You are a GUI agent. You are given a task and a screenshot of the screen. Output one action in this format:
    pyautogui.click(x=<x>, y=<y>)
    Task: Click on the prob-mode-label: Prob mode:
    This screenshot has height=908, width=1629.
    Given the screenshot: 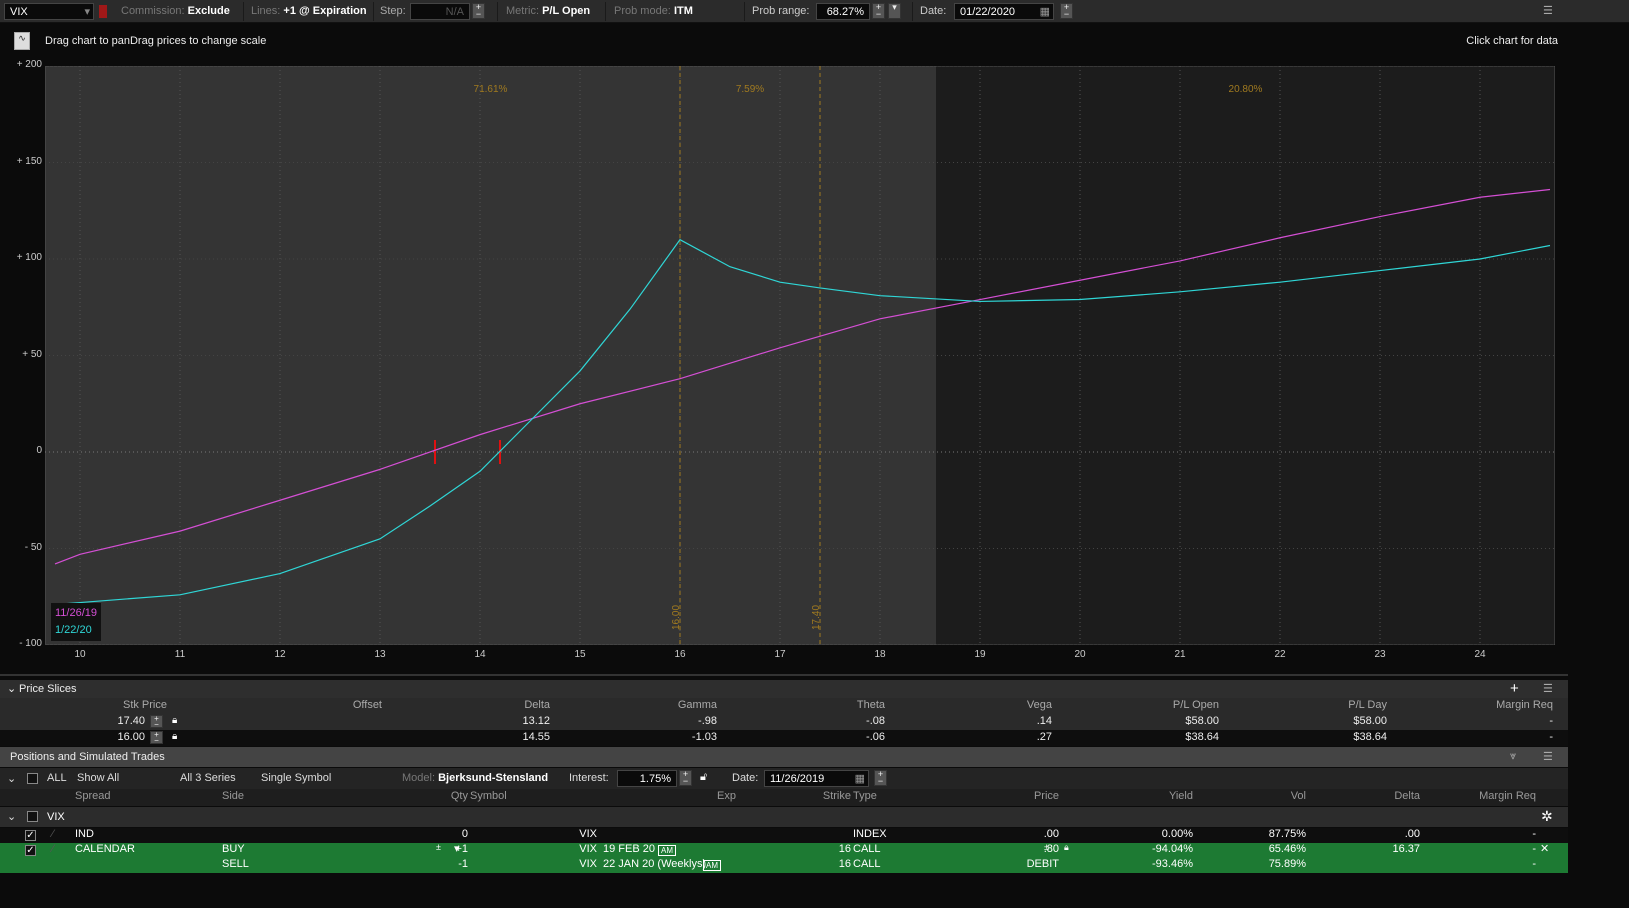 What is the action you would take?
    pyautogui.click(x=642, y=11)
    